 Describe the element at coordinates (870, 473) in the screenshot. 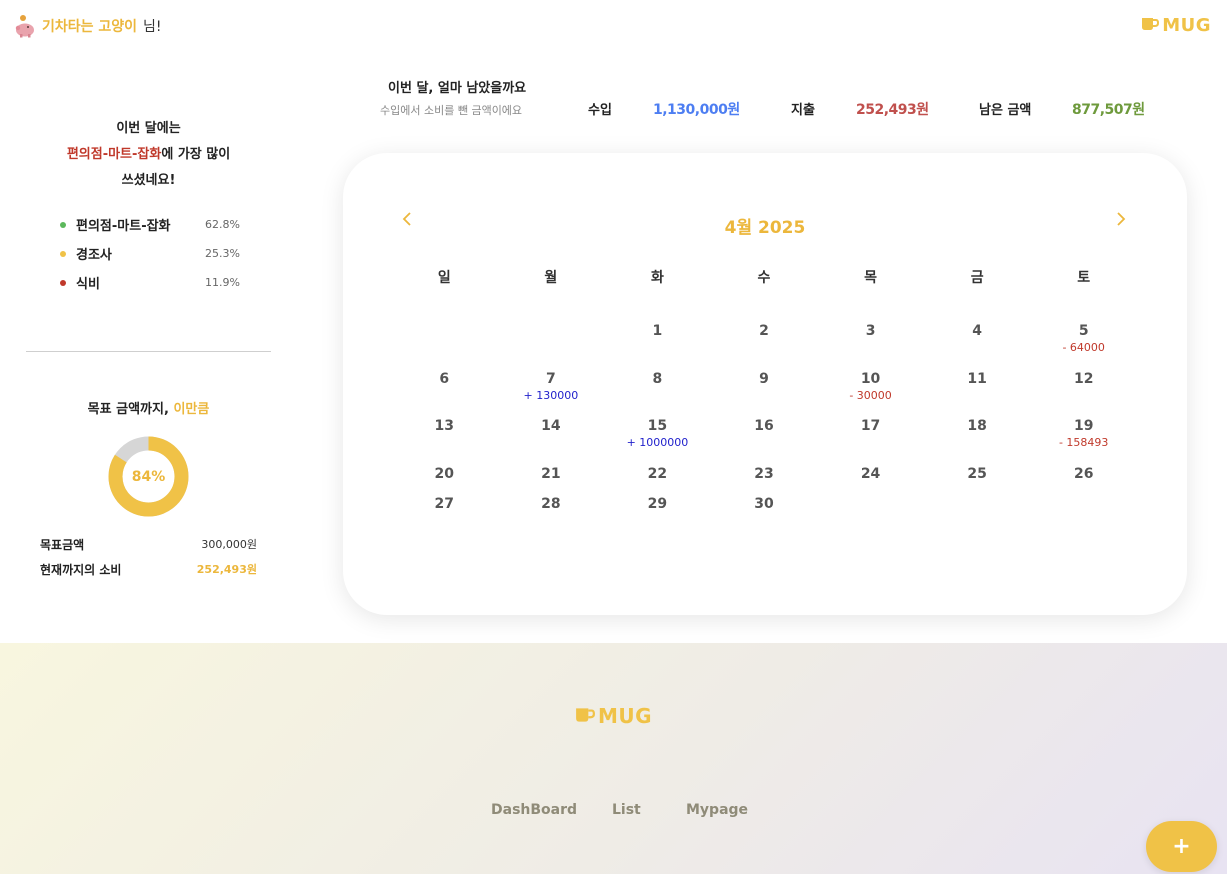

I see `day-number: 24` at that location.